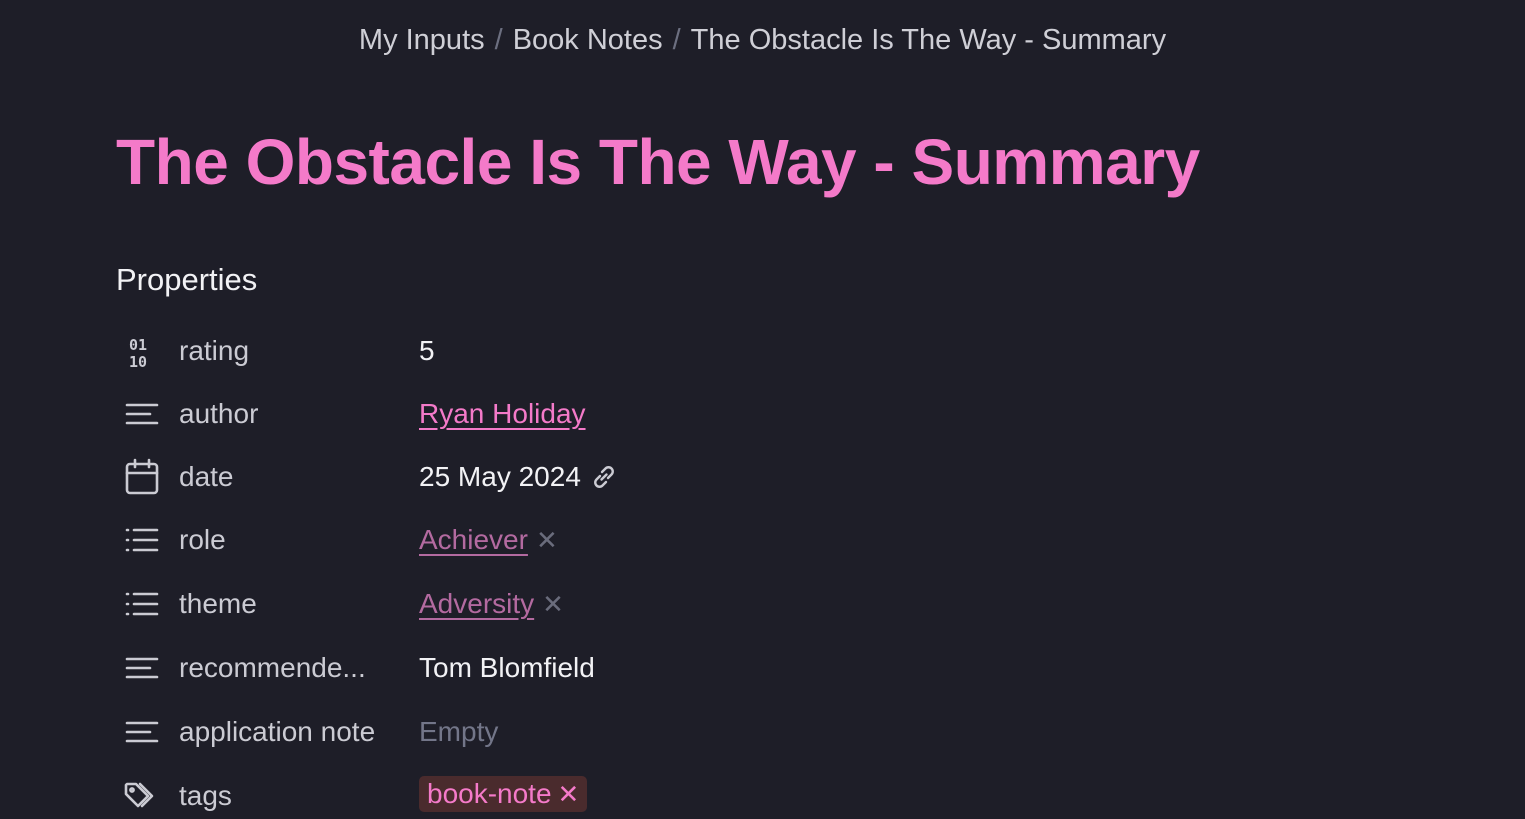 The width and height of the screenshot is (1525, 819). I want to click on property-row-tags: tags book-note ✕, so click(566, 793).